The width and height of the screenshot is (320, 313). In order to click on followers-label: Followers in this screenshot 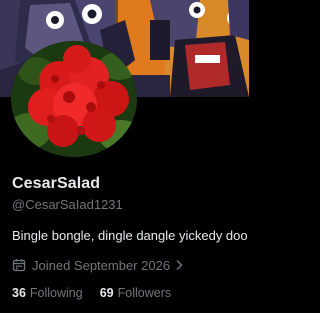, I will do `click(144, 293)`.